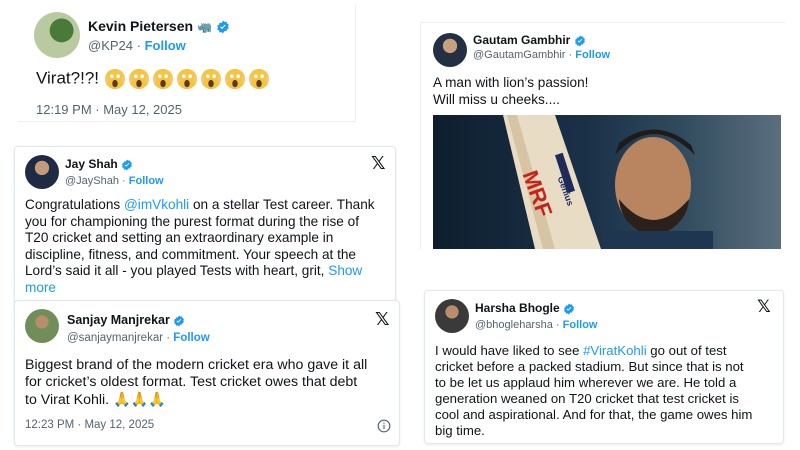 The width and height of the screenshot is (800, 450). What do you see at coordinates (74, 204) in the screenshot?
I see `tweet-line-text: Congratulations` at bounding box center [74, 204].